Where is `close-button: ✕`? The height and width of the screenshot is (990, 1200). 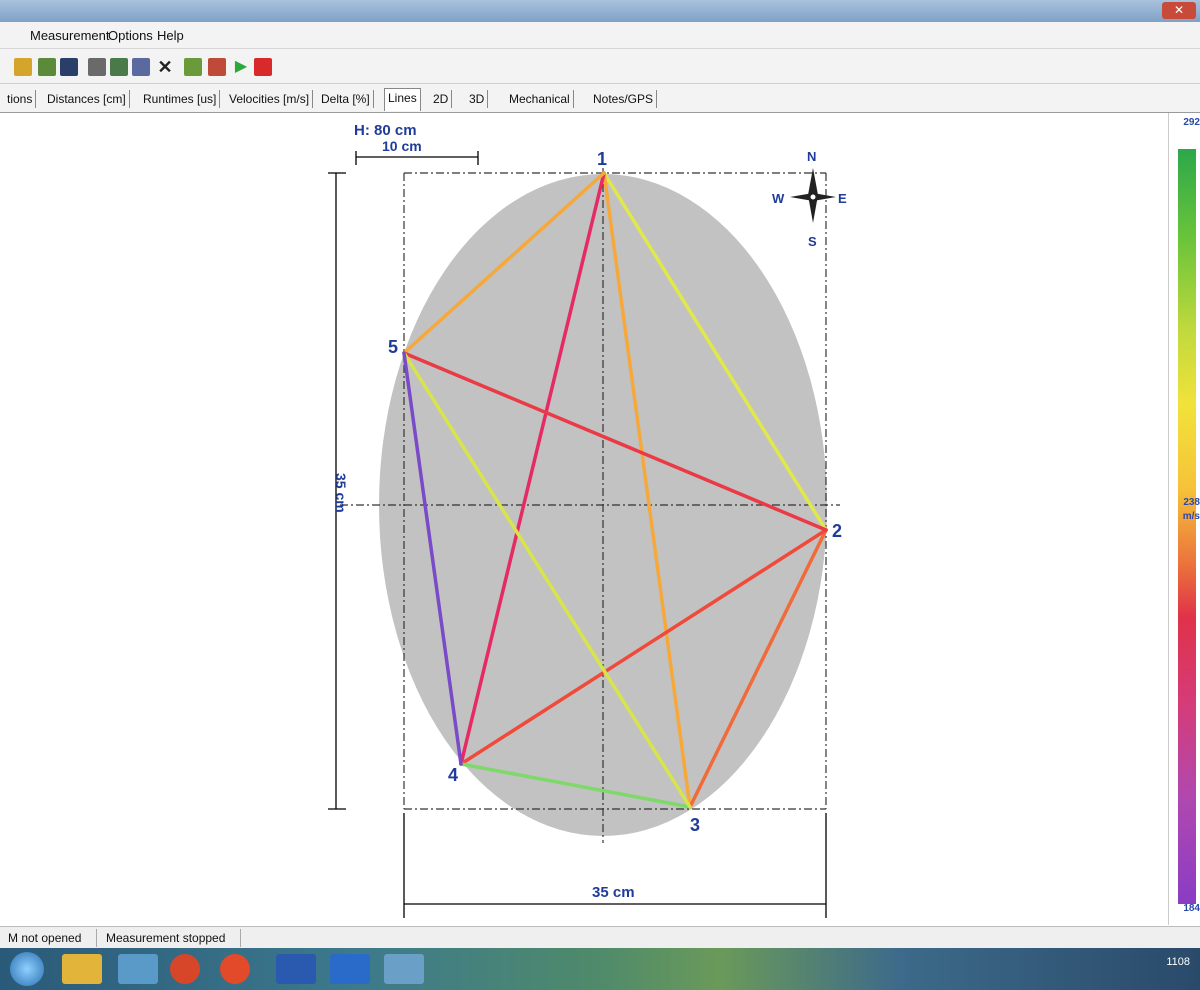 close-button: ✕ is located at coordinates (1179, 10).